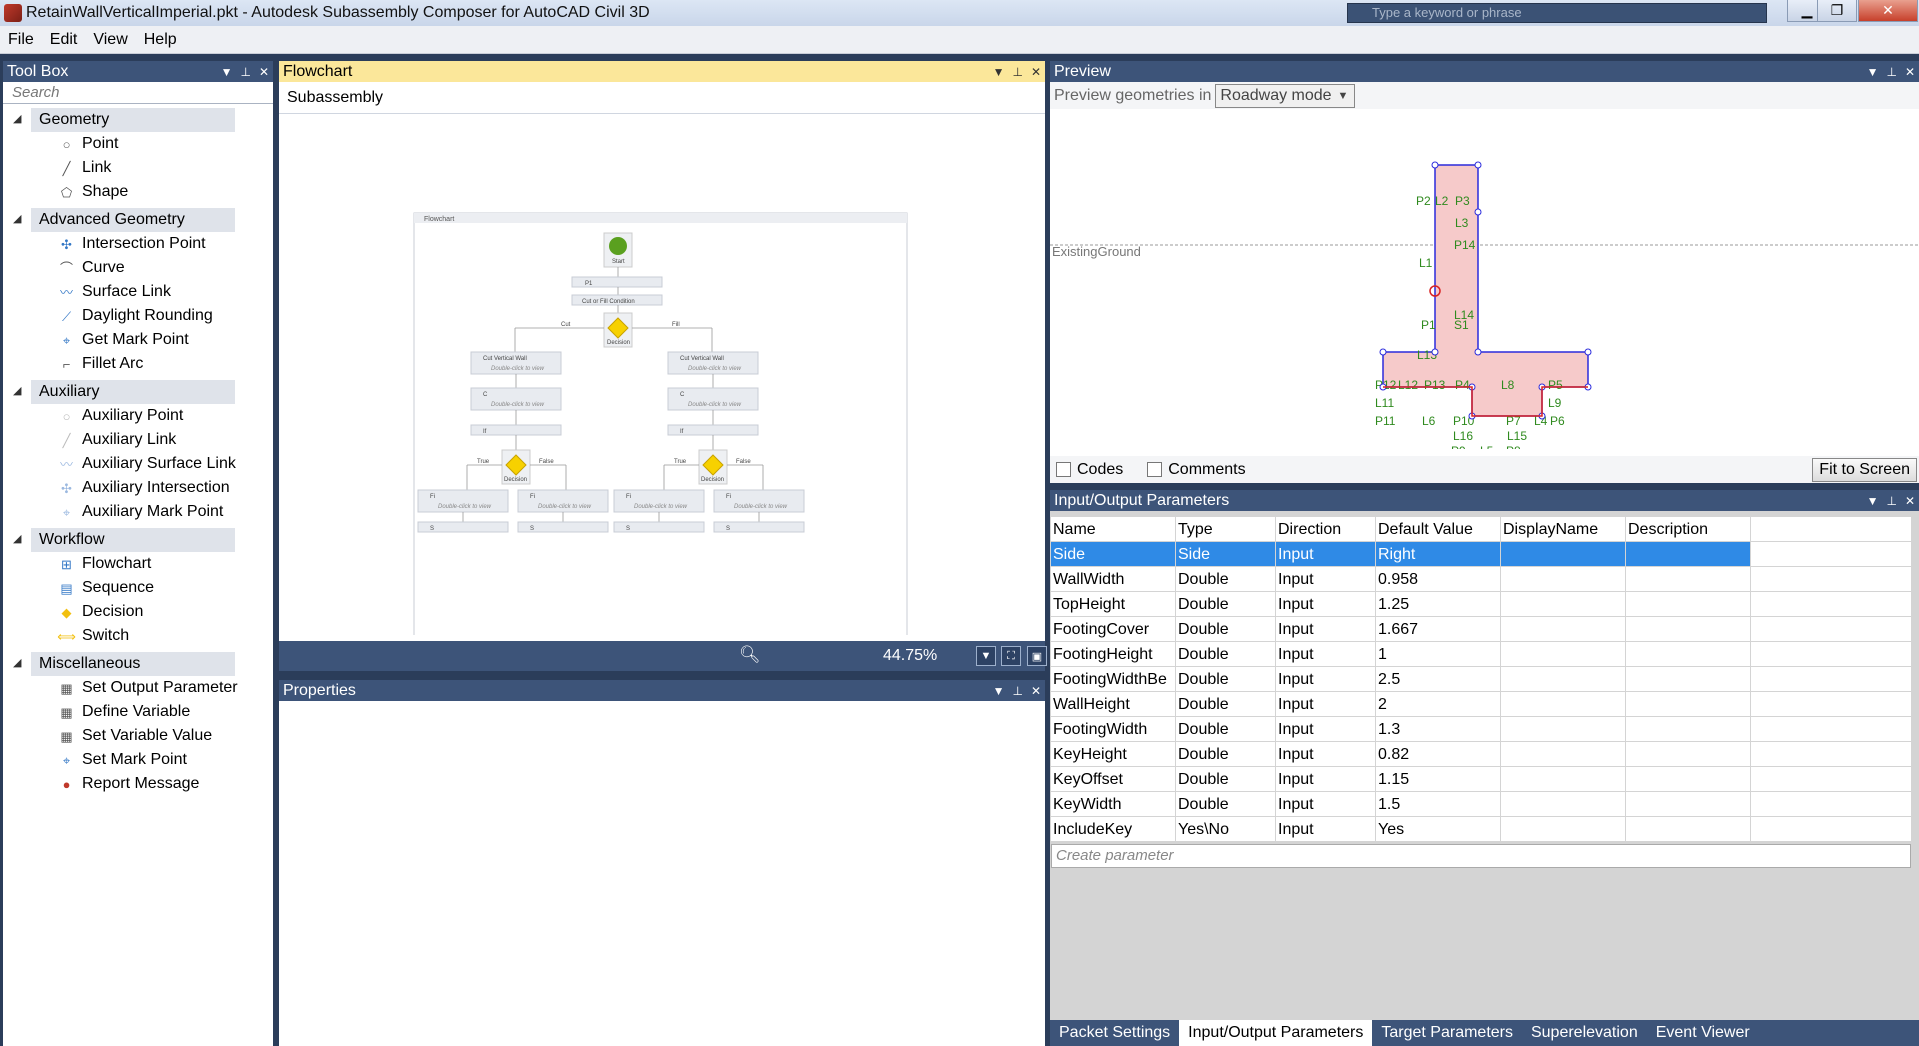  Describe the element at coordinates (1438, 629) in the screenshot. I see `table-cell: 1.667` at that location.